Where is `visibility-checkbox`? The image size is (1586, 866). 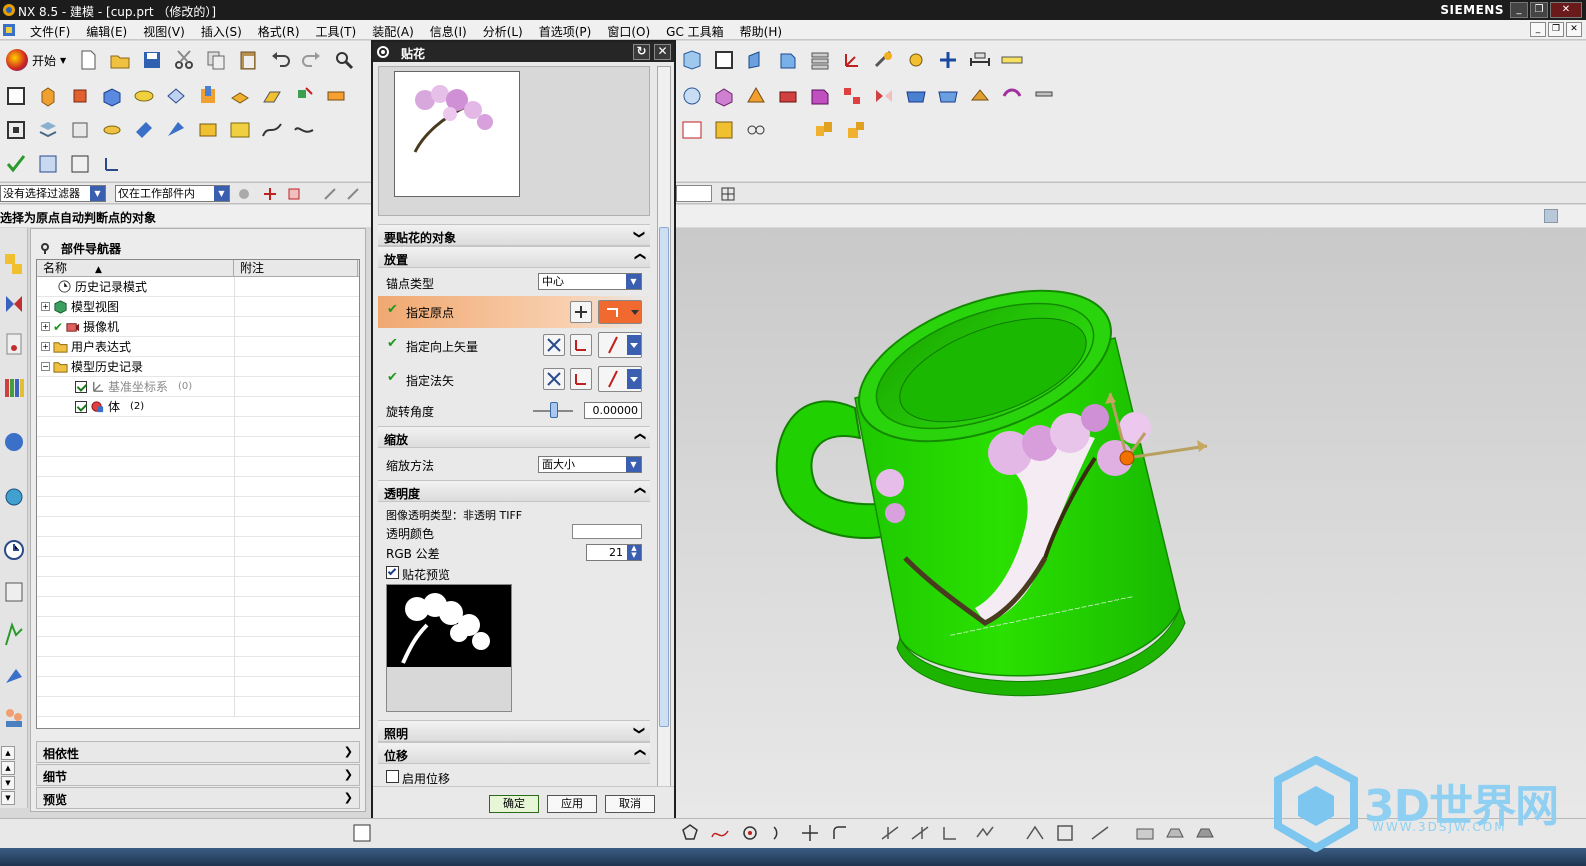
visibility-checkbox is located at coordinates (81, 406).